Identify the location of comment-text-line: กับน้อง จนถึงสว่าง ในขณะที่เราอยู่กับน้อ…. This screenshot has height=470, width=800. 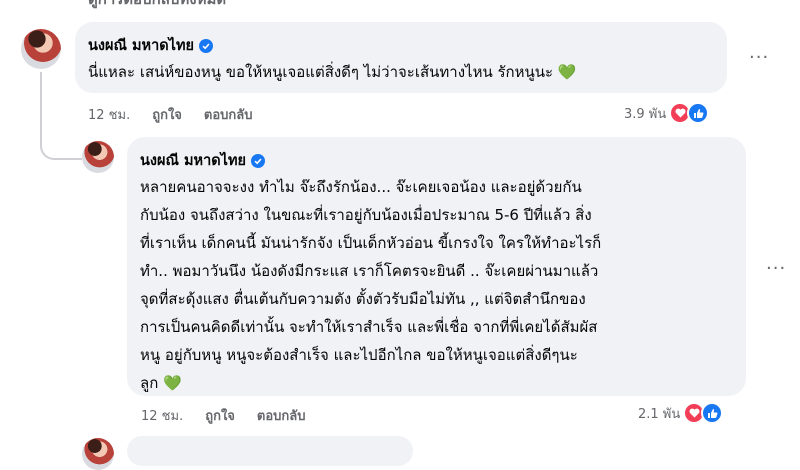
(366, 215).